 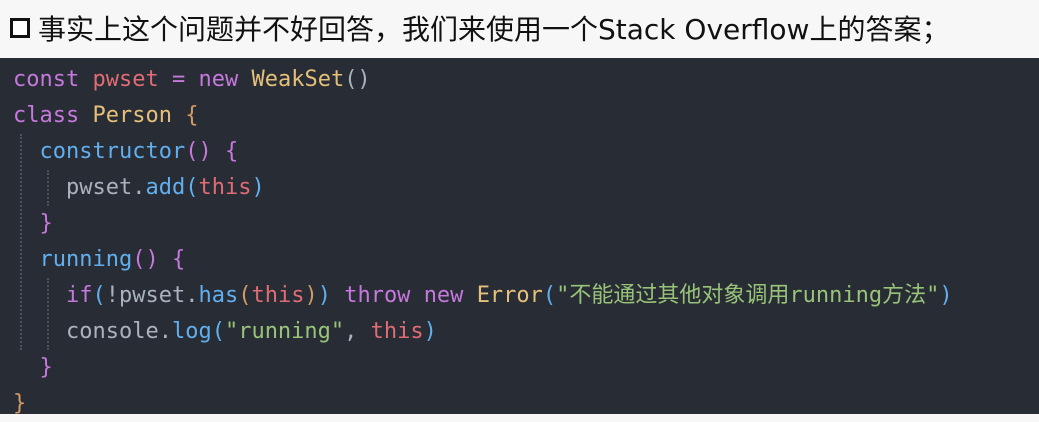 I want to click on header: 事实上这个问题并不好回答，我们来使用一个Stack Overflow上的答案；, so click(x=479, y=28).